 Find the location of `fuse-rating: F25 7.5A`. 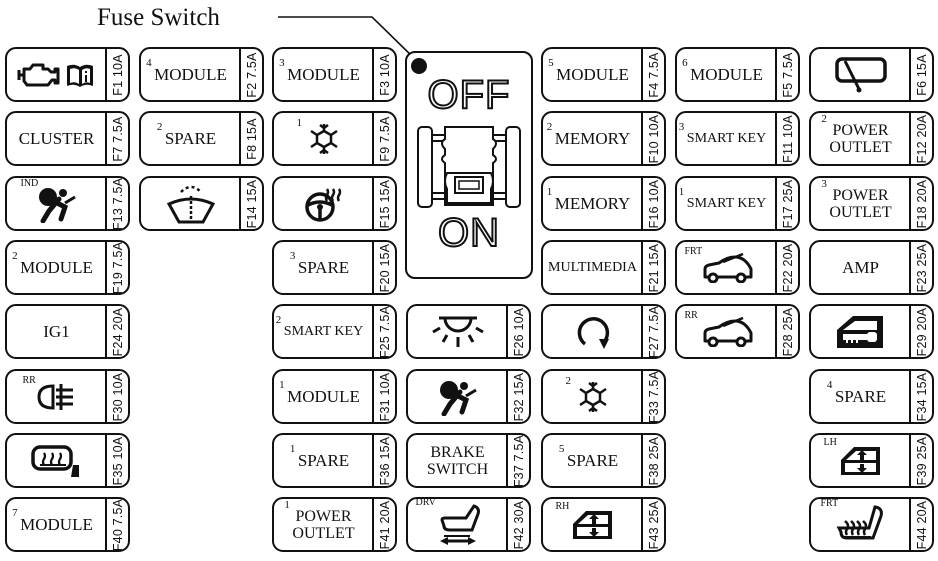

fuse-rating: F25 7.5A is located at coordinates (384, 331).